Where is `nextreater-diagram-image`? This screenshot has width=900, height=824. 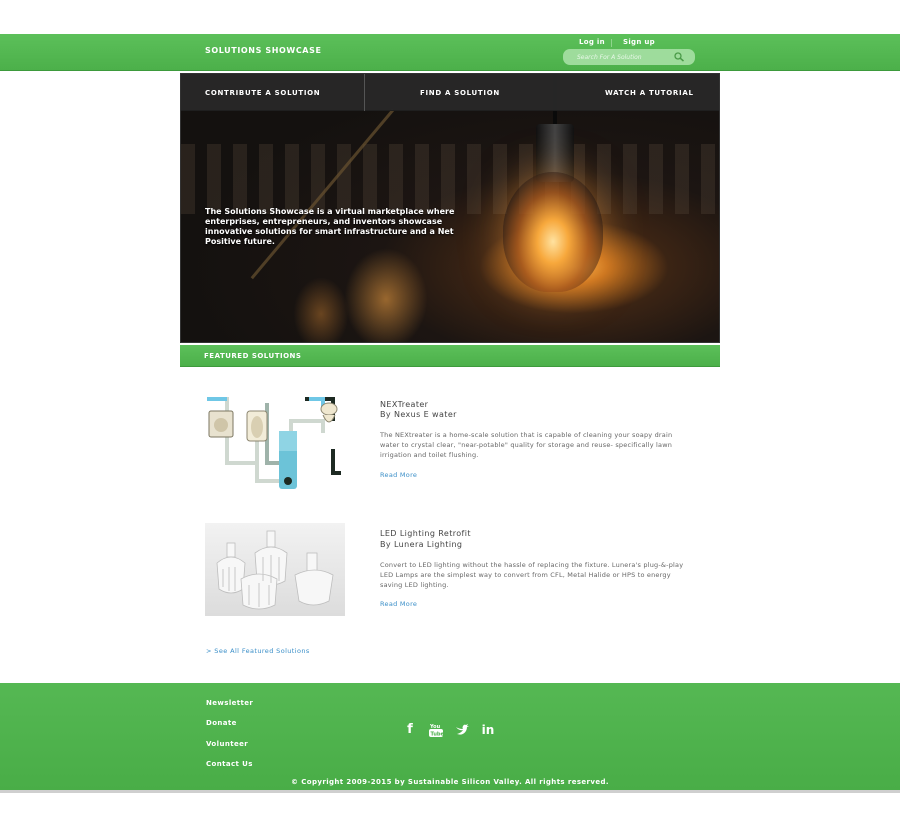 nextreater-diagram-image is located at coordinates (275, 442).